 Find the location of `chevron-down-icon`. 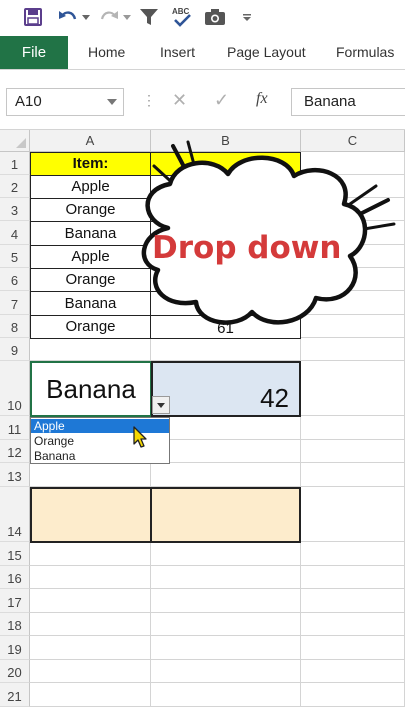

chevron-down-icon is located at coordinates (112, 102).